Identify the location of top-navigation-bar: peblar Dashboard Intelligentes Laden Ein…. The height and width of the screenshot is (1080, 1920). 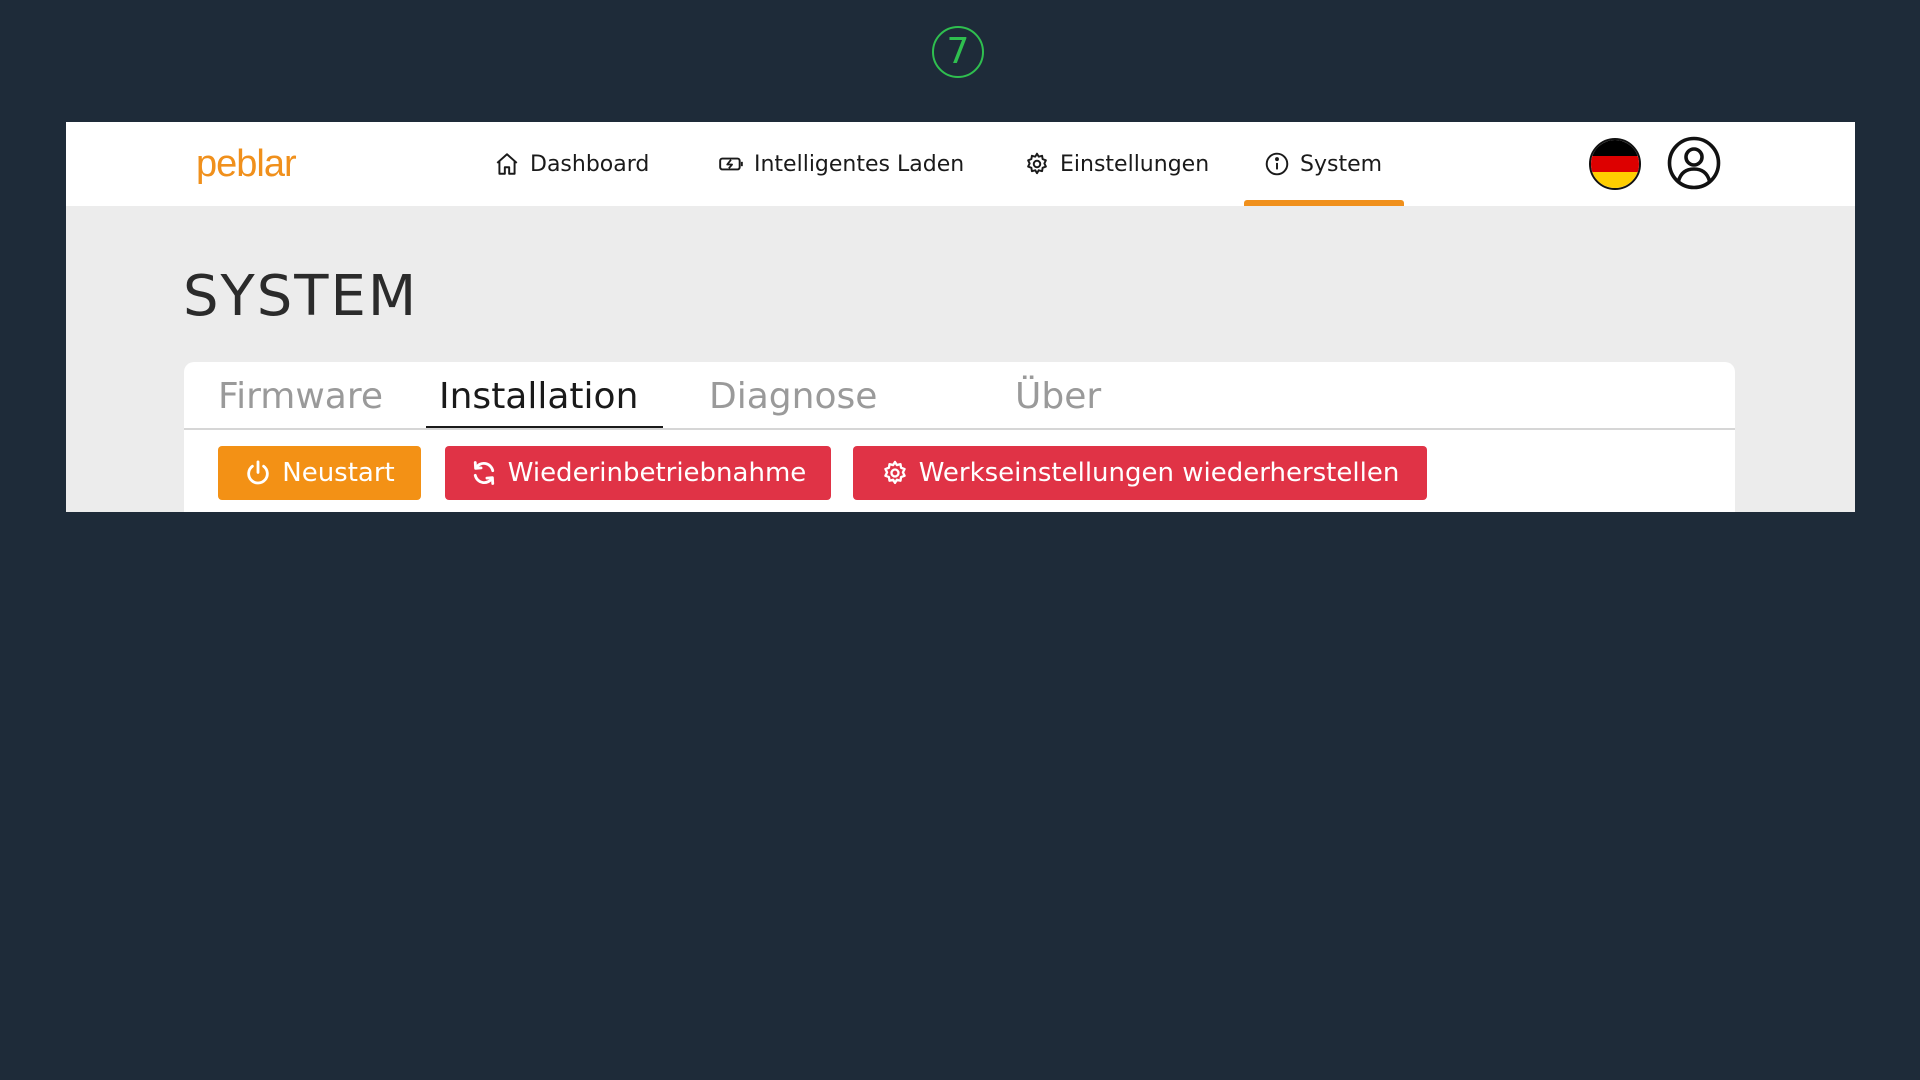
(960, 164).